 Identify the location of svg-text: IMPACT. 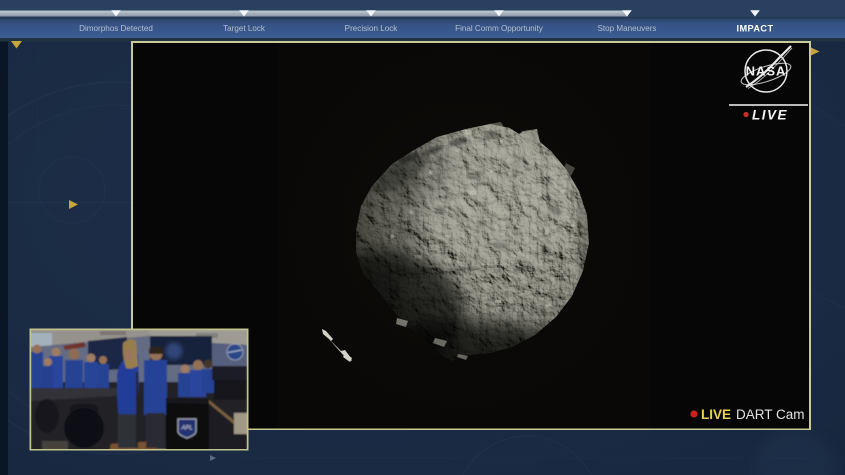
(755, 29).